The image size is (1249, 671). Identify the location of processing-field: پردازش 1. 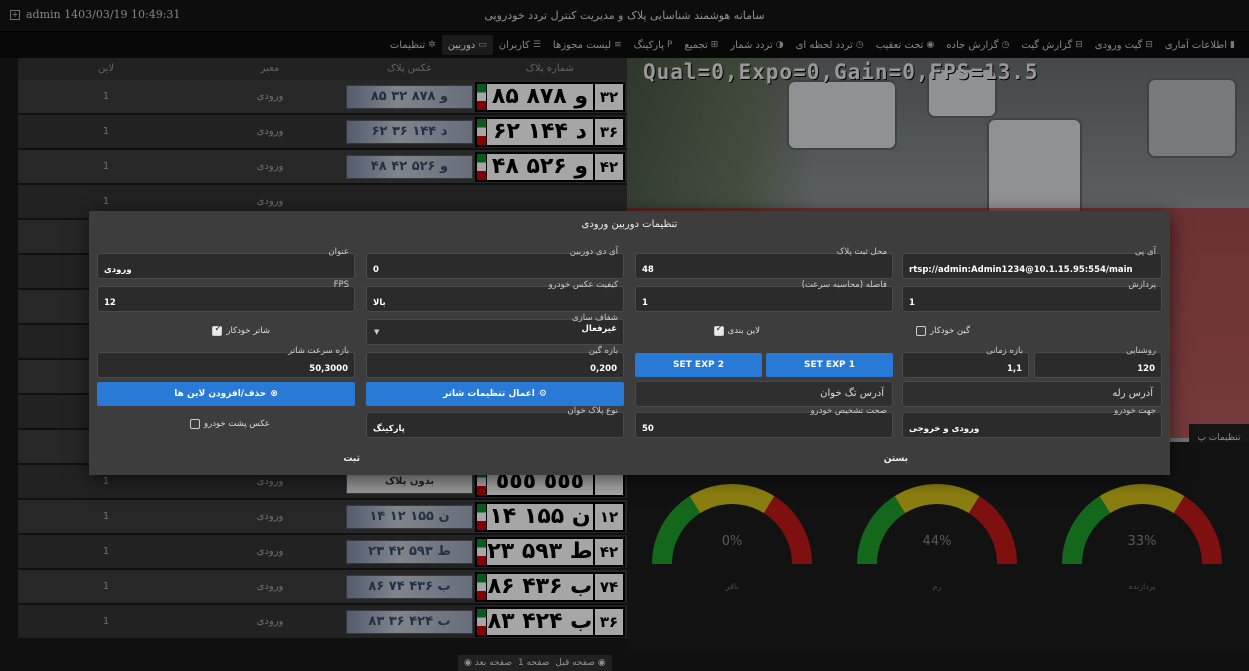
(1032, 296).